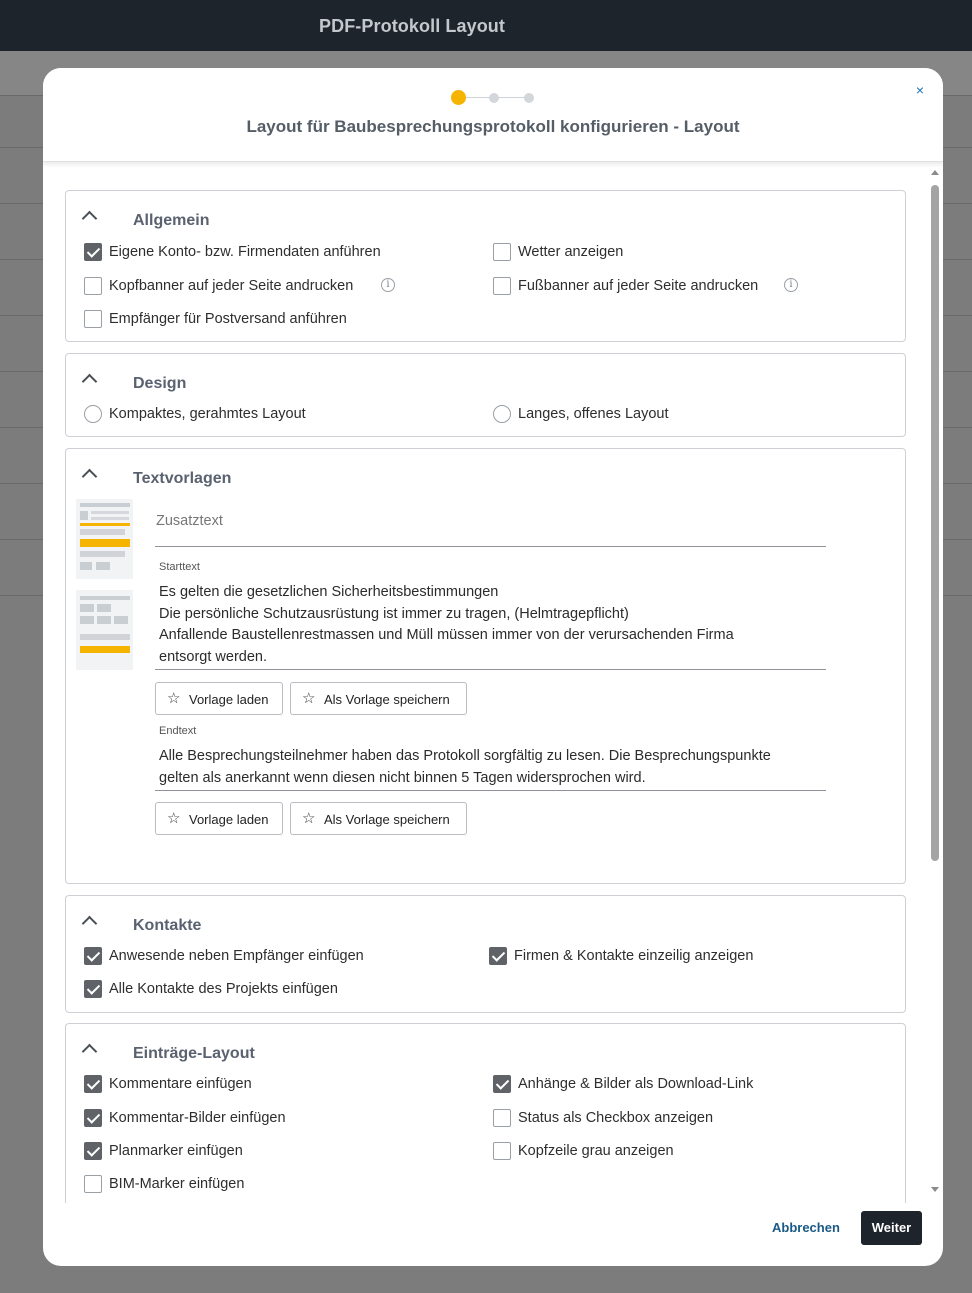  Describe the element at coordinates (935, 523) in the screenshot. I see `scrollbar-thumb` at that location.